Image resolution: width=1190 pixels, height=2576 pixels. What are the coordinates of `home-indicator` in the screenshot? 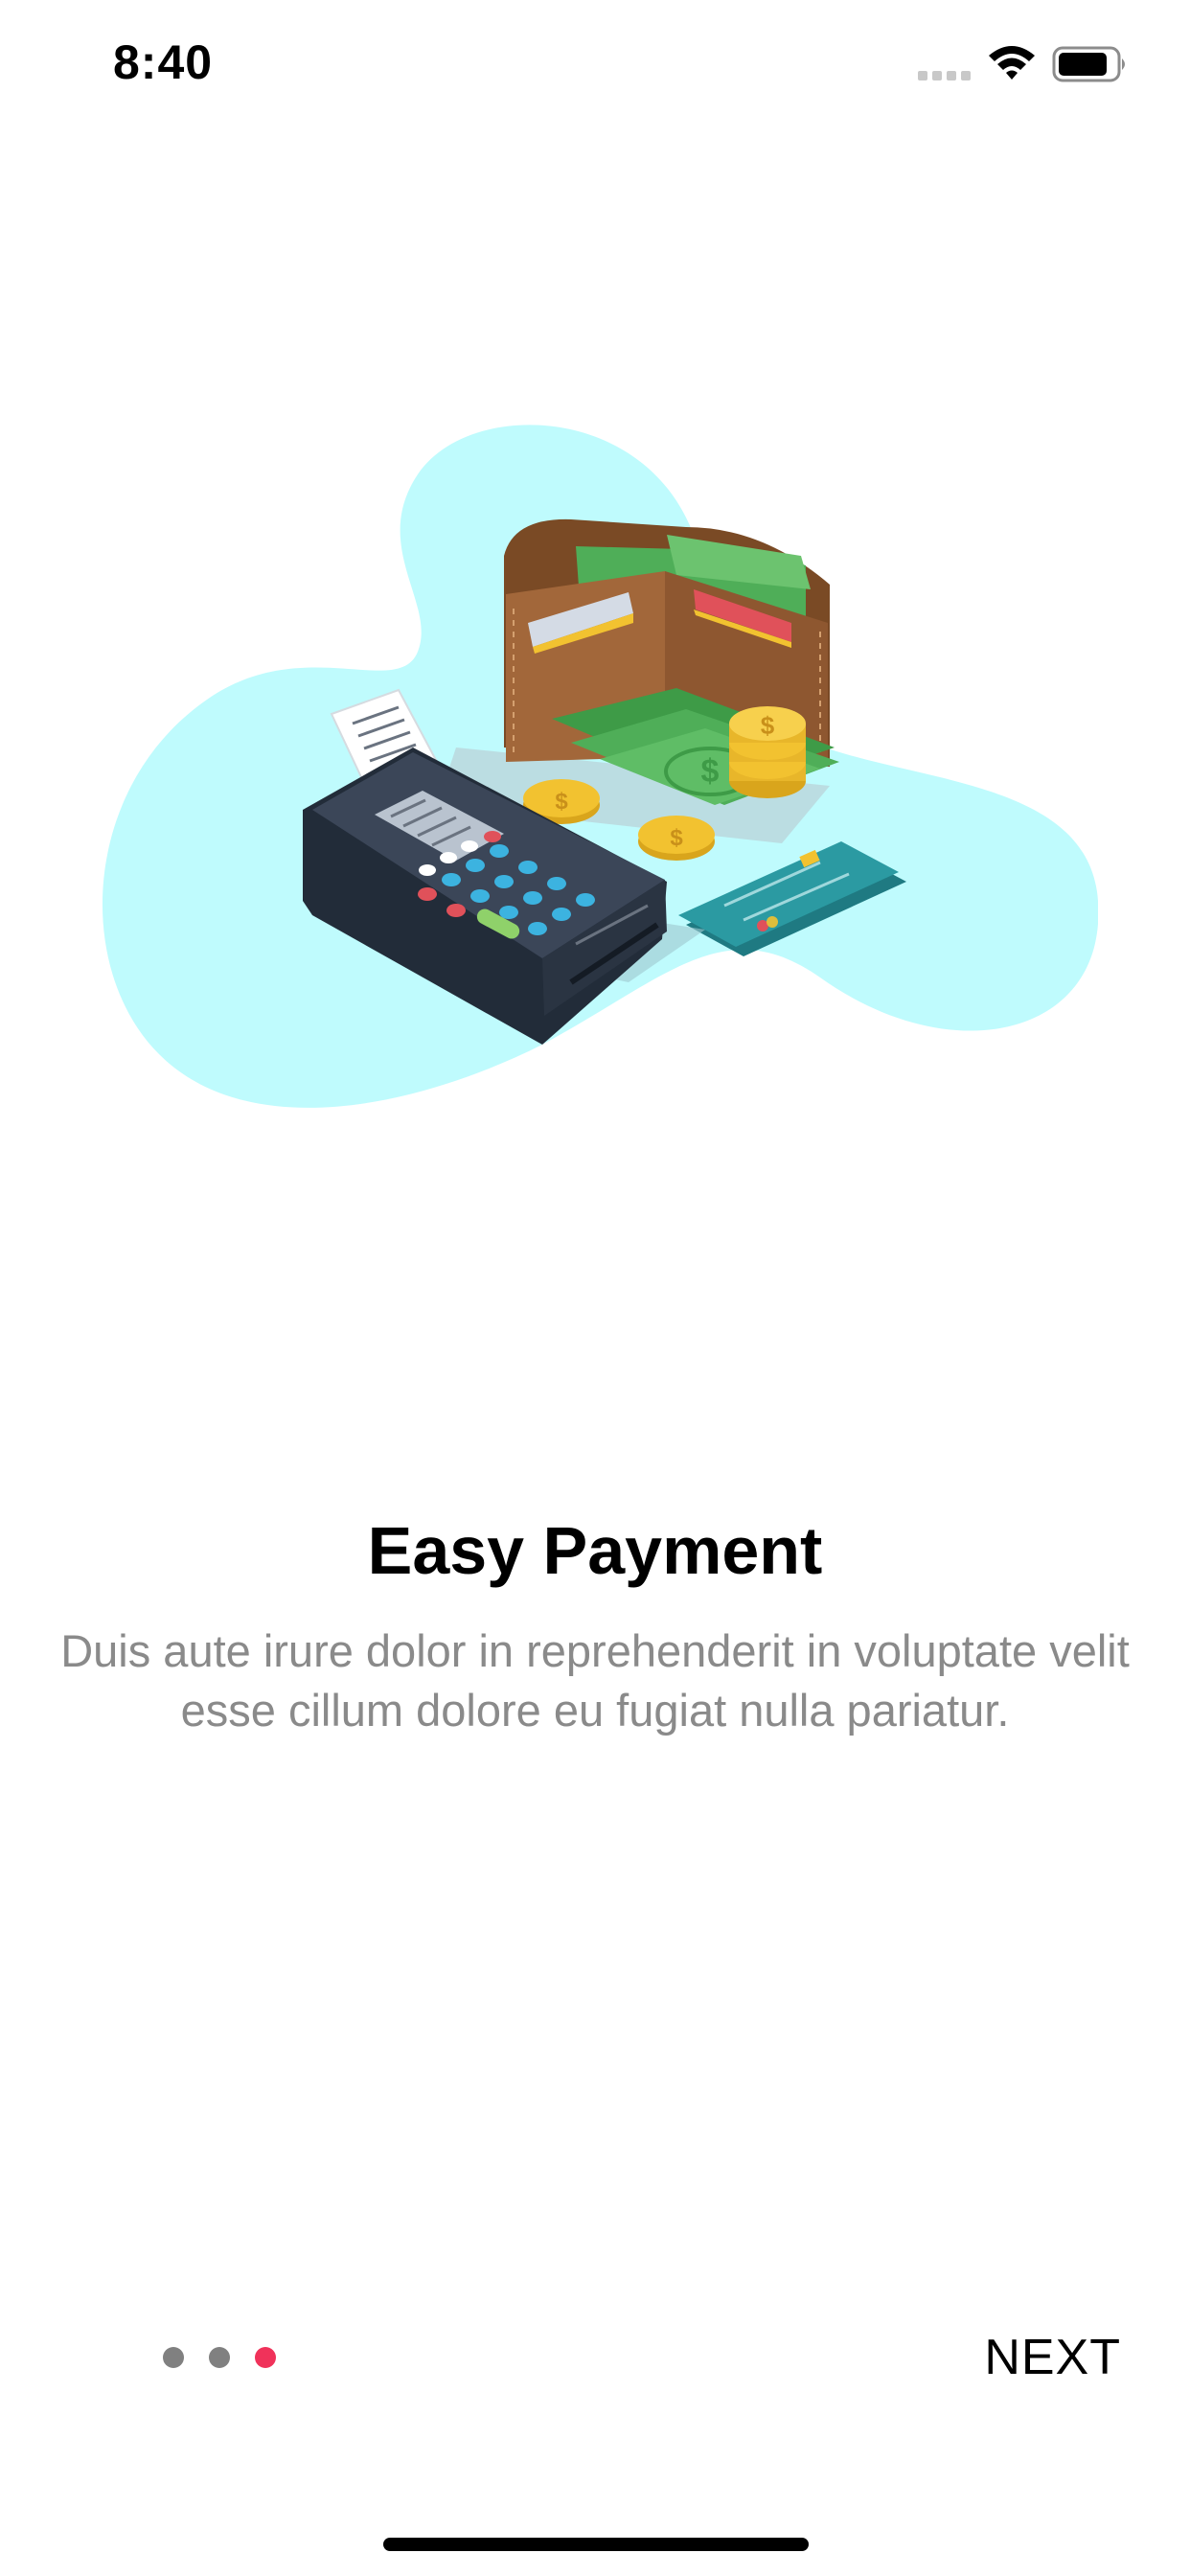 It's located at (596, 2544).